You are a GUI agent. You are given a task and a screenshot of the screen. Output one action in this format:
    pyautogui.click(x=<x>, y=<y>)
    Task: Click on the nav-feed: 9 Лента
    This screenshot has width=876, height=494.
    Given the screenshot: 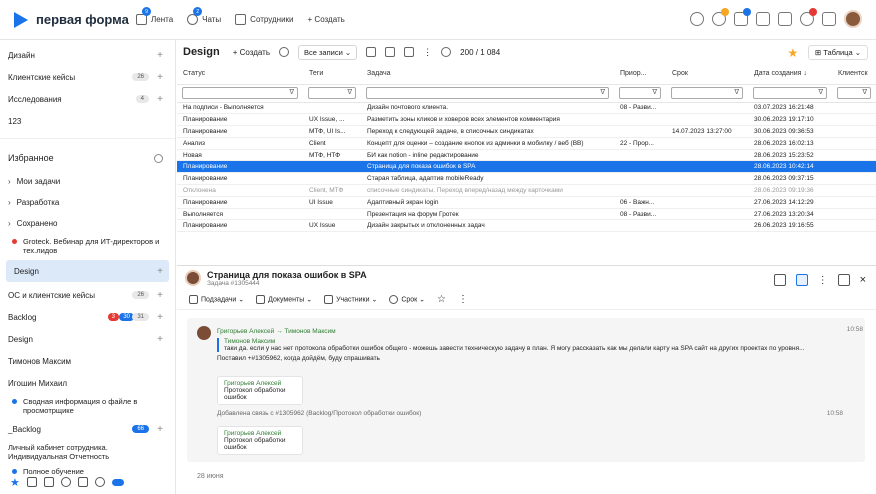 What is the action you would take?
    pyautogui.click(x=154, y=16)
    